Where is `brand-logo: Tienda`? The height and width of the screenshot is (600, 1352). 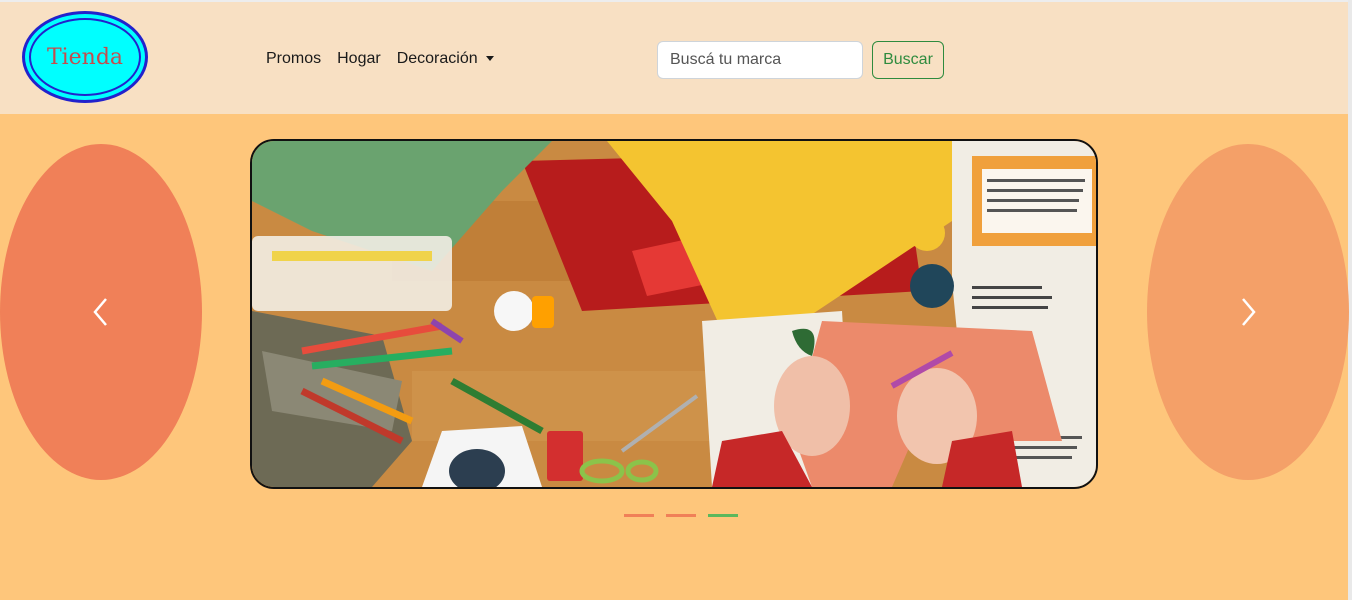 brand-logo: Tienda is located at coordinates (85, 57).